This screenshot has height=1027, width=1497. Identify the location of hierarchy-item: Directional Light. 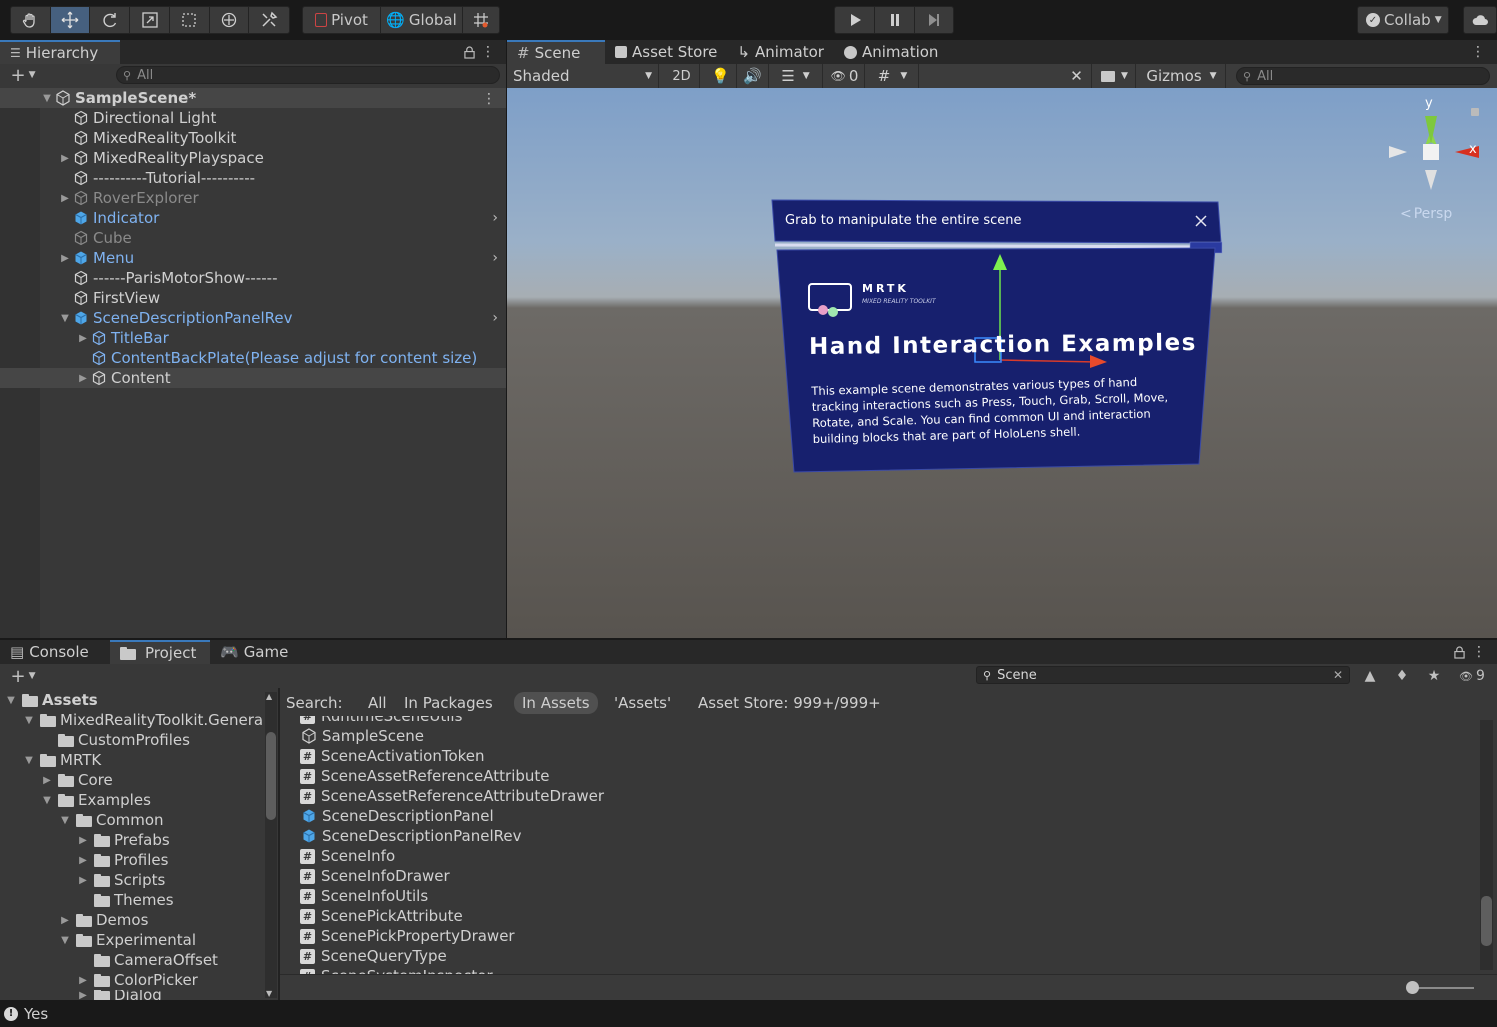
(253, 118).